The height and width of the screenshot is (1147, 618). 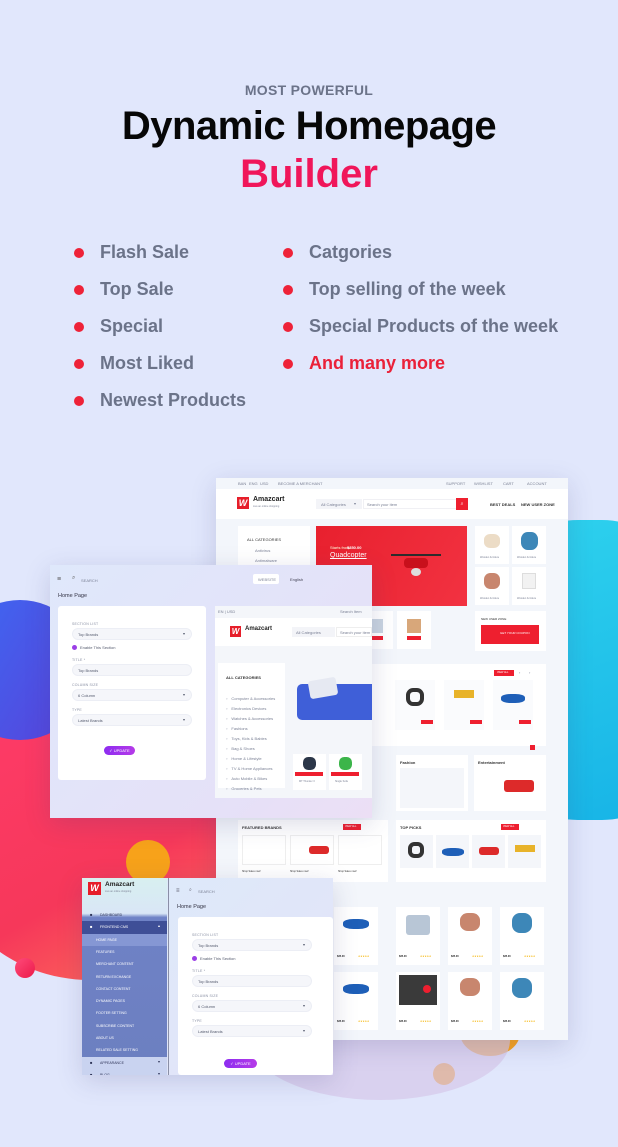 I want to click on preview-topbar: EN | USD, so click(x=227, y=611).